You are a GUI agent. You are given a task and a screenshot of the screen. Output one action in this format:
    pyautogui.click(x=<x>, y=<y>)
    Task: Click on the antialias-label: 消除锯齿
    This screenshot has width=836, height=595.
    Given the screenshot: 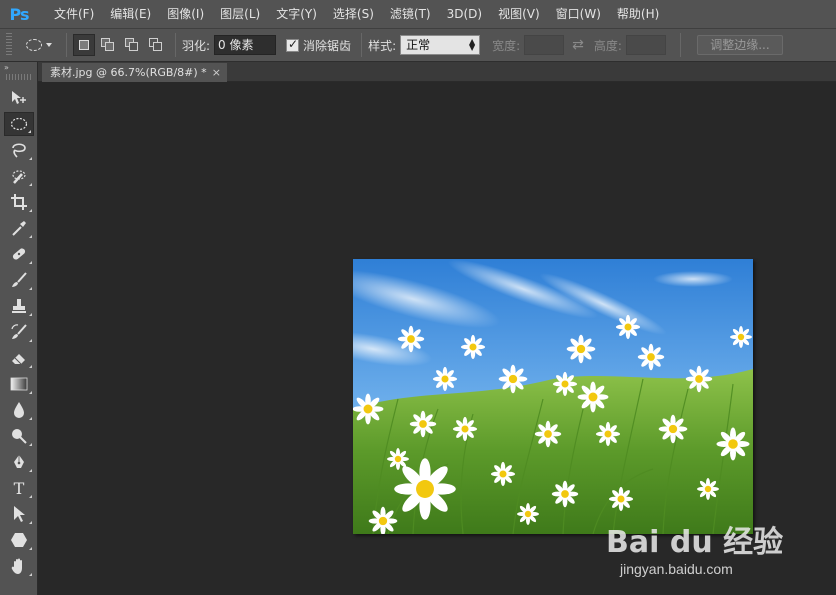 What is the action you would take?
    pyautogui.click(x=327, y=45)
    